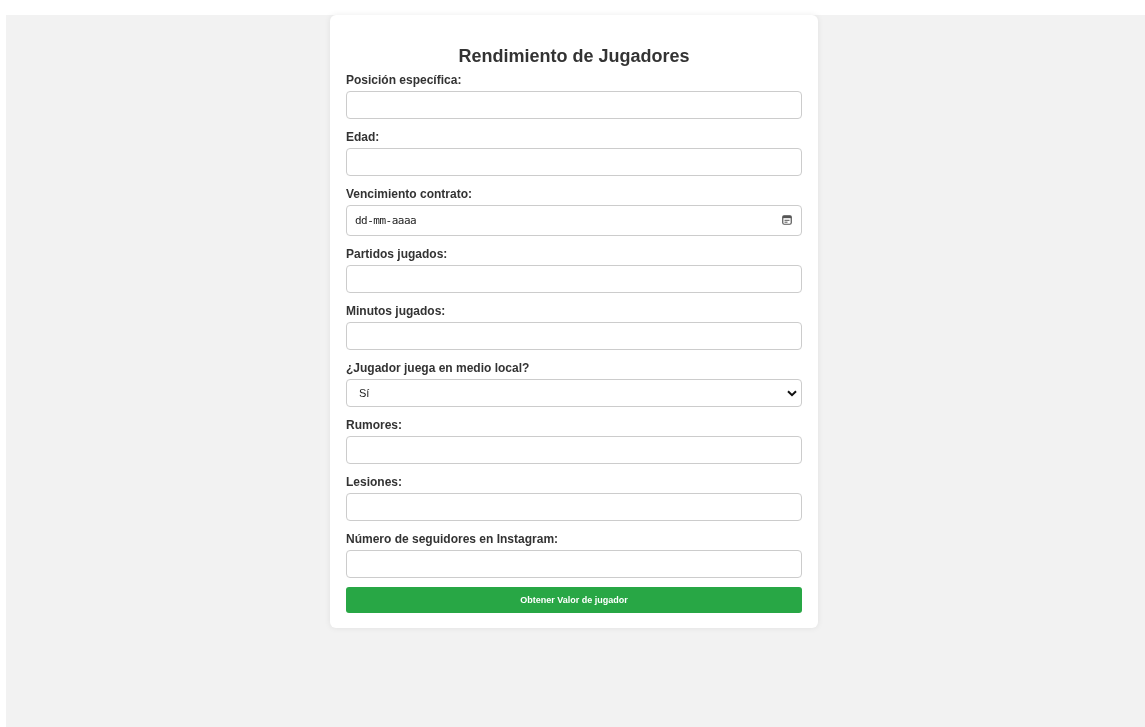 The image size is (1145, 727). What do you see at coordinates (574, 220) in the screenshot?
I see `date-field: dd-mm-aaaa` at bounding box center [574, 220].